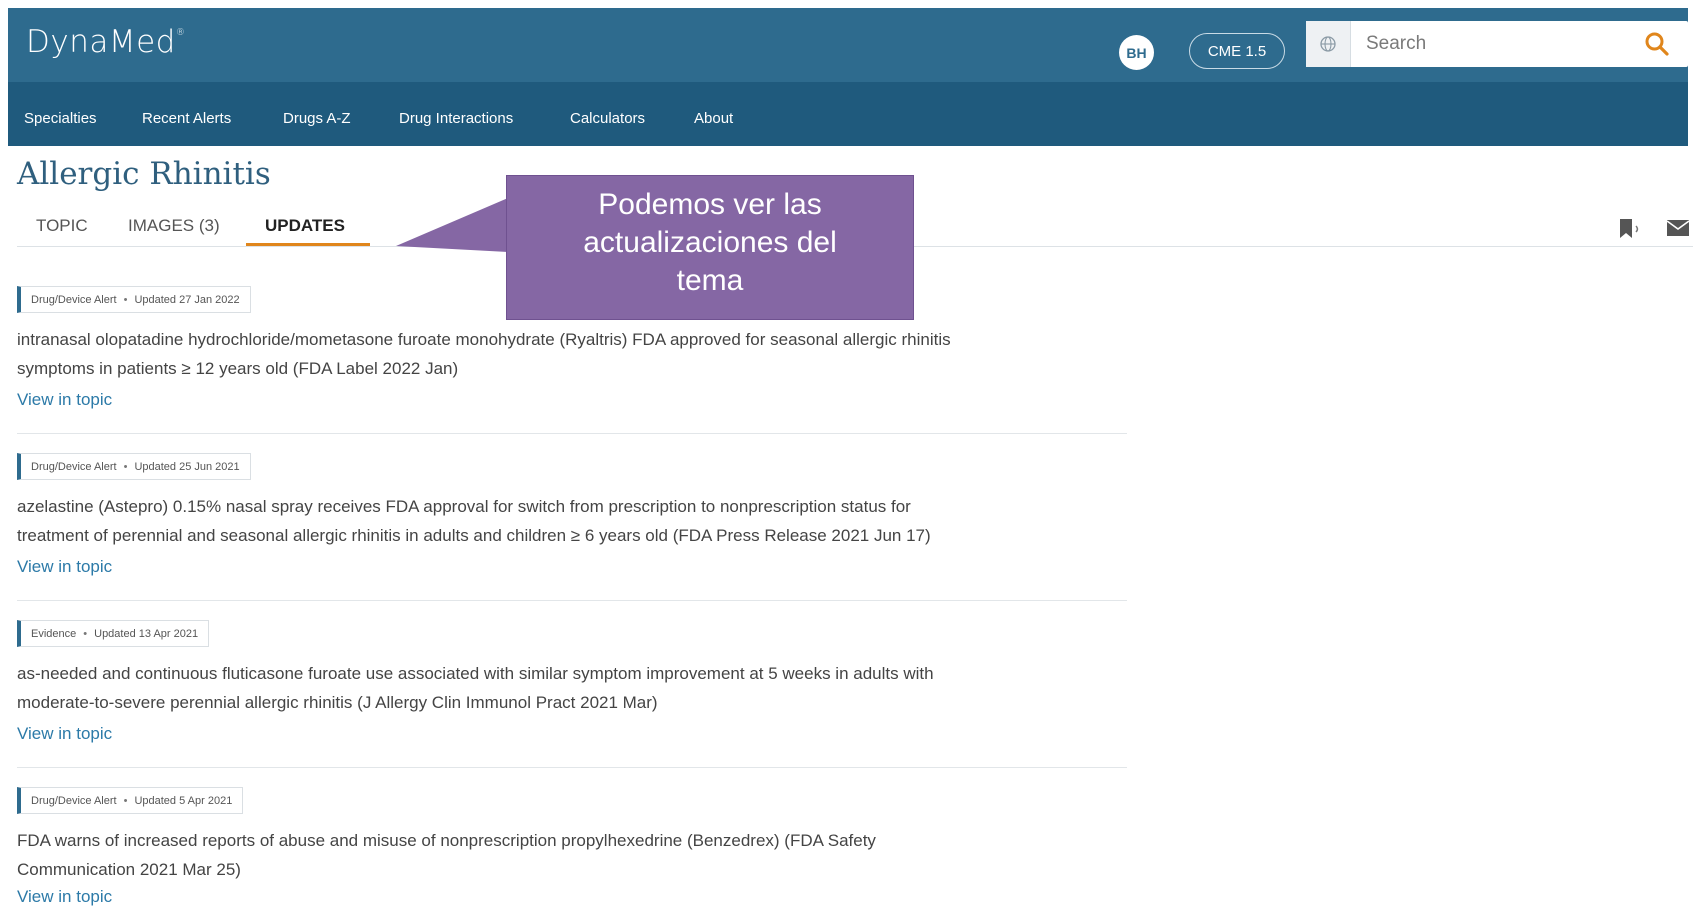 Image resolution: width=1696 pixels, height=907 pixels. I want to click on top-header: DynaMed® BH CME 1.5 Search, so click(848, 45).